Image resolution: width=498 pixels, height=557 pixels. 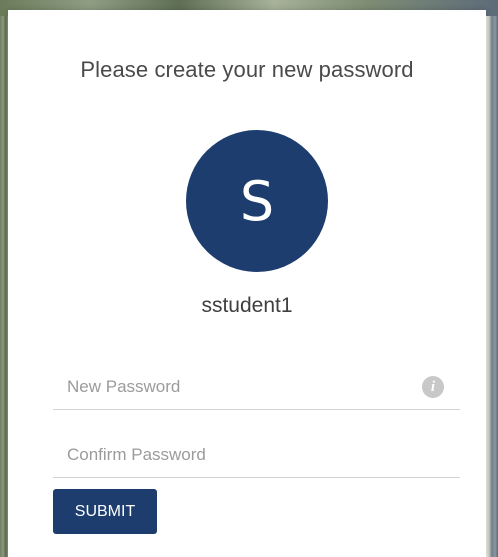 I want to click on confirm-password-field, so click(x=256, y=456).